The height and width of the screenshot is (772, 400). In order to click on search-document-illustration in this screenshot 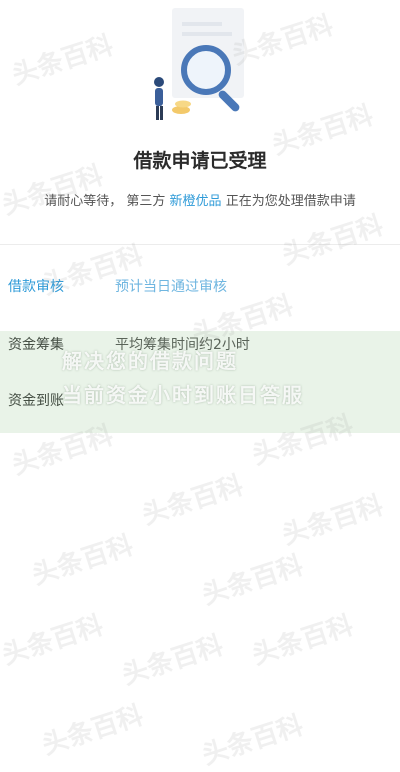, I will do `click(199, 64)`.